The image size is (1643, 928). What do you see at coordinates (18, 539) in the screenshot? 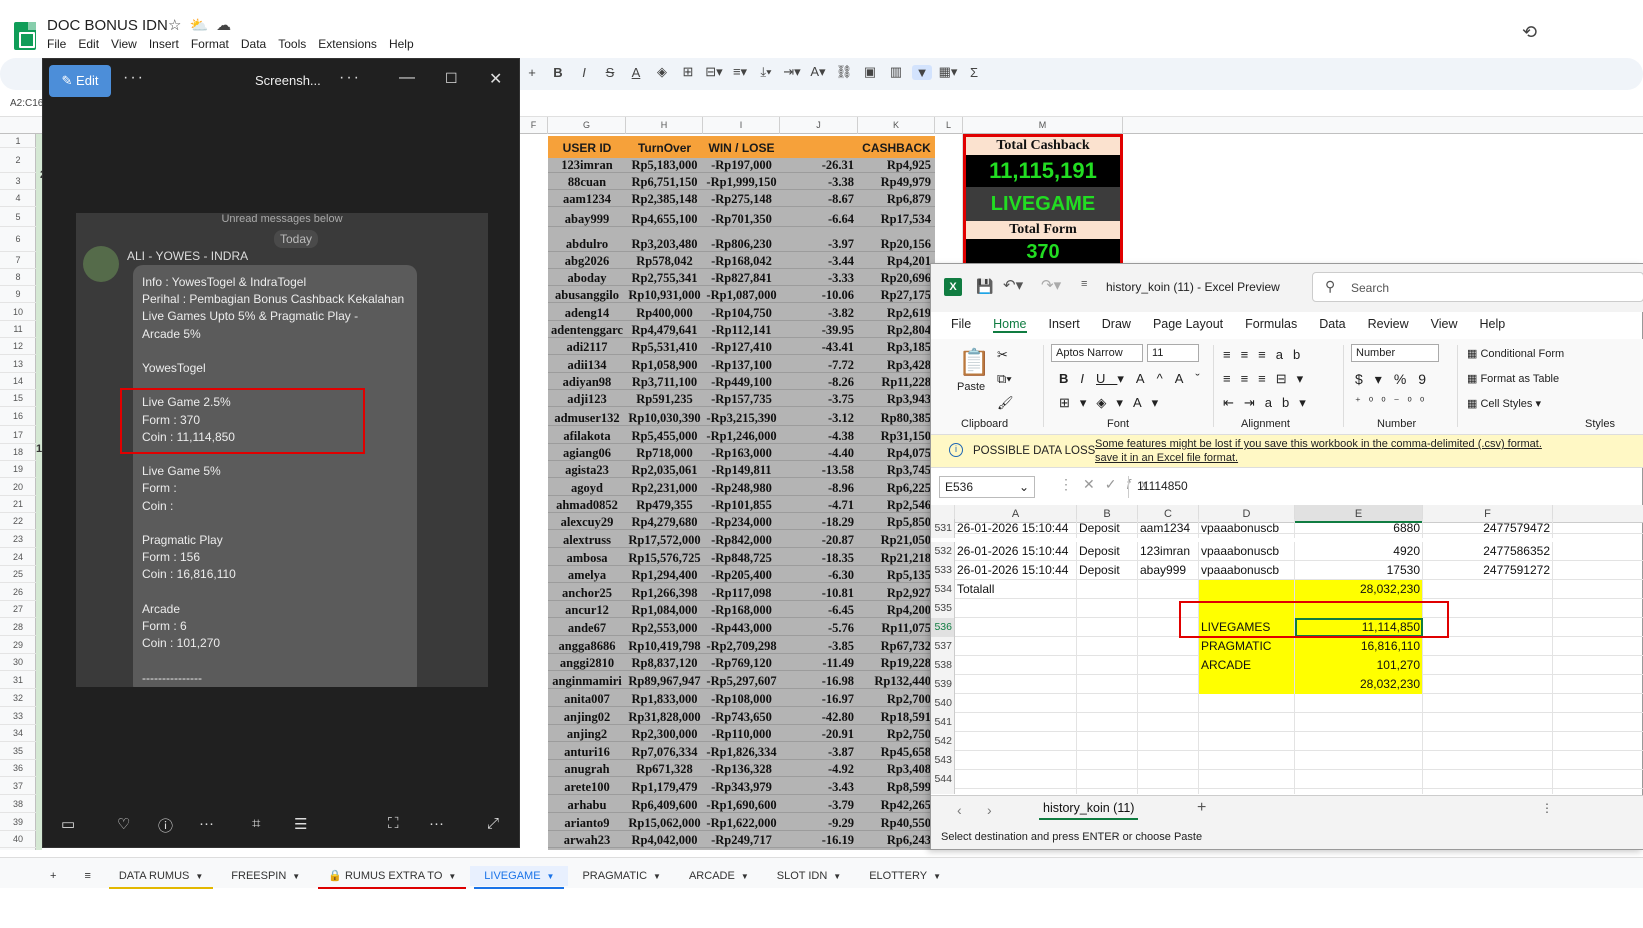
I see `row-header: 23` at bounding box center [18, 539].